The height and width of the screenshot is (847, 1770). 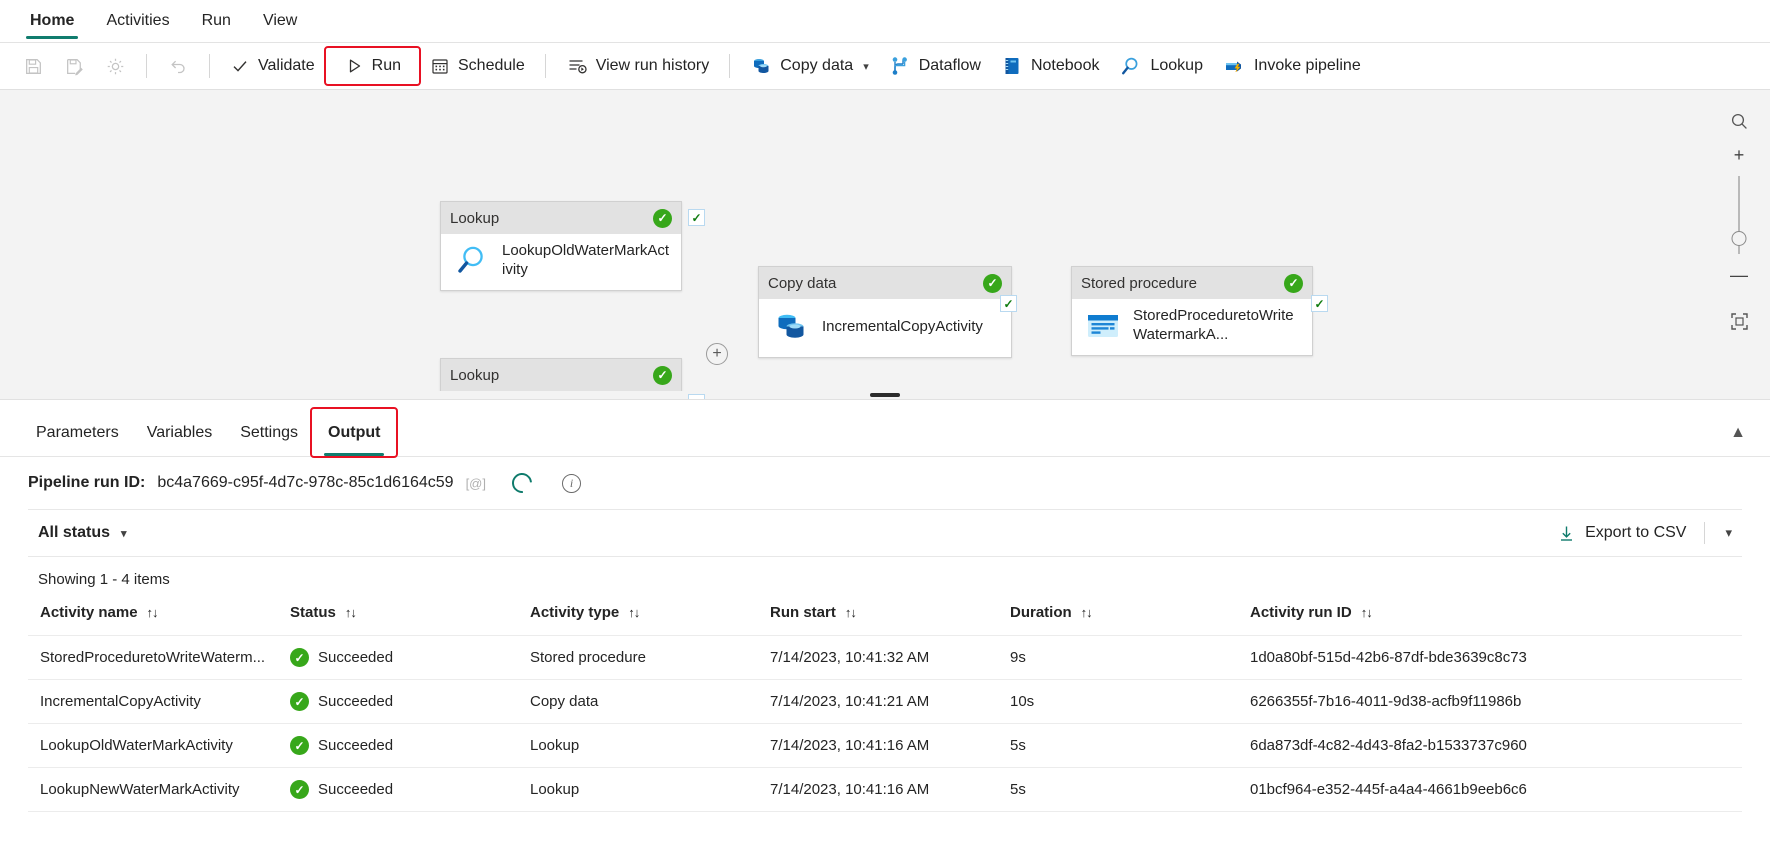 What do you see at coordinates (638, 66) in the screenshot?
I see `view-run-history-button: View run history` at bounding box center [638, 66].